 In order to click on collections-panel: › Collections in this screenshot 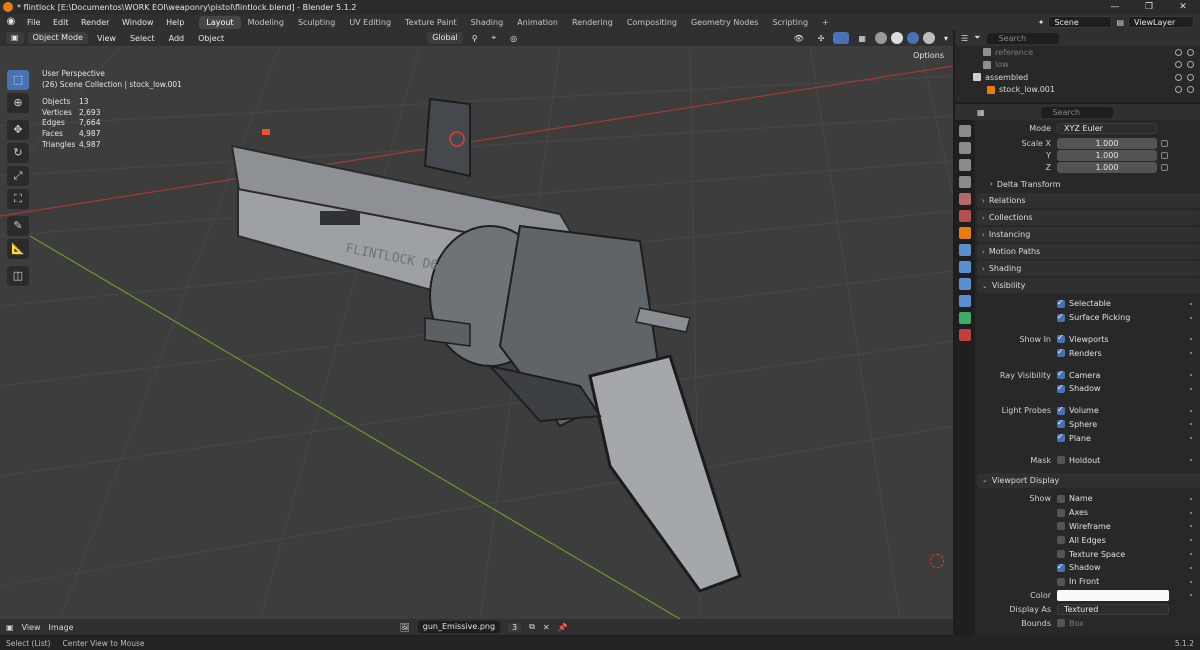, I will do `click(1088, 217)`.